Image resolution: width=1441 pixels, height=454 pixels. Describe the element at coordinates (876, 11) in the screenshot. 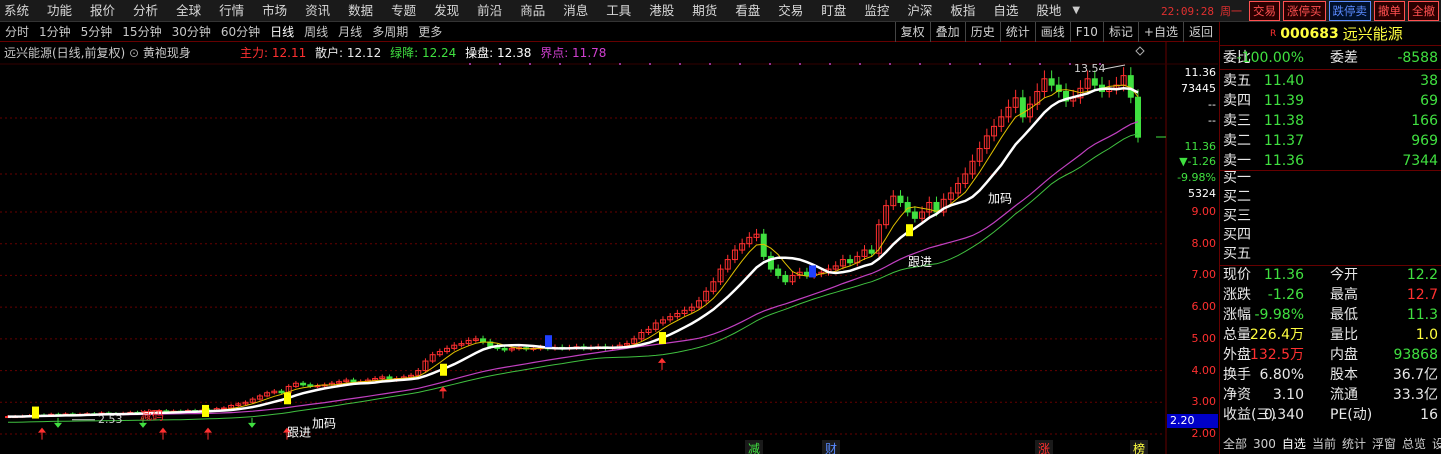

I see `menu-item: 监控` at that location.